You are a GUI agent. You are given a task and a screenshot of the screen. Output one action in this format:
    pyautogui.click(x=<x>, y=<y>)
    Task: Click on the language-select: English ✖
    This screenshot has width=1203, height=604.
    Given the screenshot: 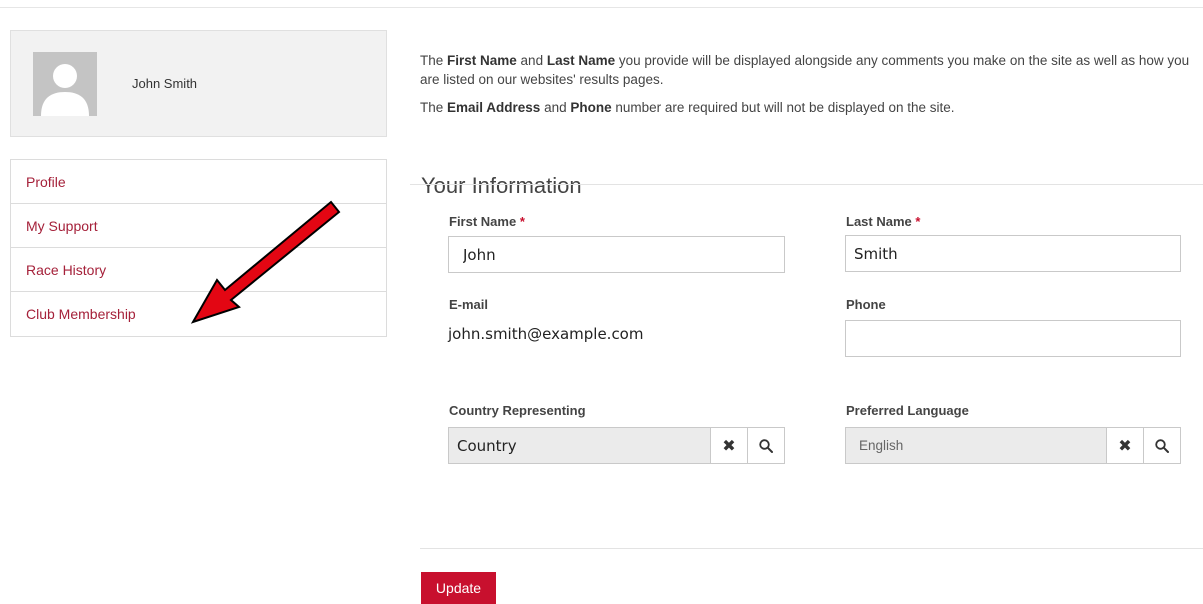 What is the action you would take?
    pyautogui.click(x=1013, y=445)
    